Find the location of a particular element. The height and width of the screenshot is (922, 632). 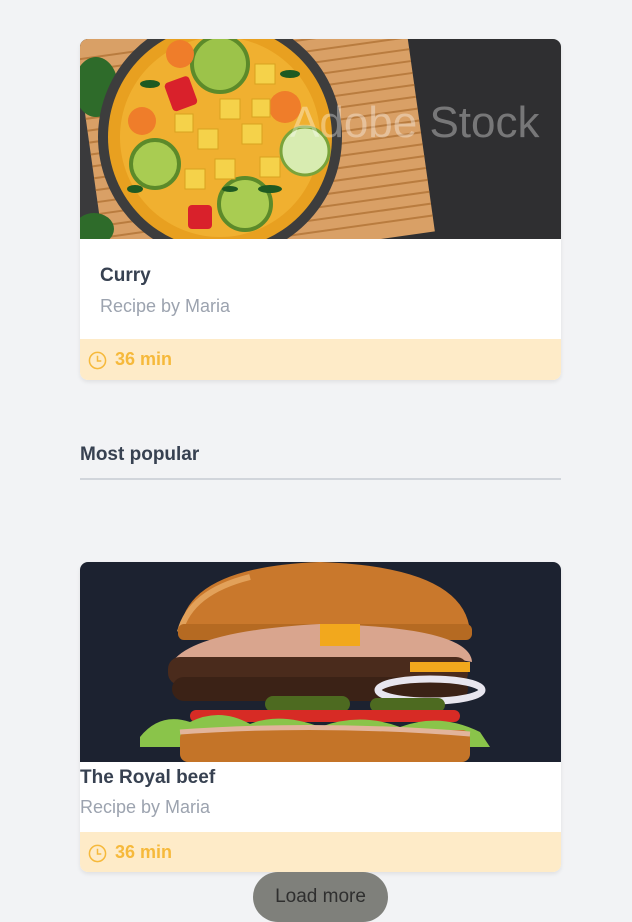

card-body: The Royal beef Recipe by Maria is located at coordinates (320, 797).